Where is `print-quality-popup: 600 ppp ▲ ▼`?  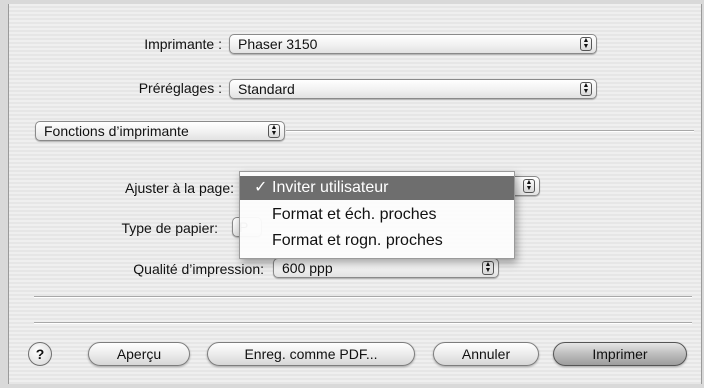 print-quality-popup: 600 ppp ▲ ▼ is located at coordinates (386, 268).